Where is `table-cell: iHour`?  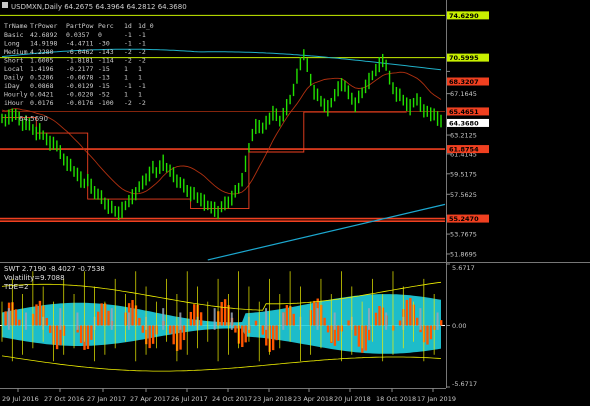 table-cell: iHour is located at coordinates (14, 103).